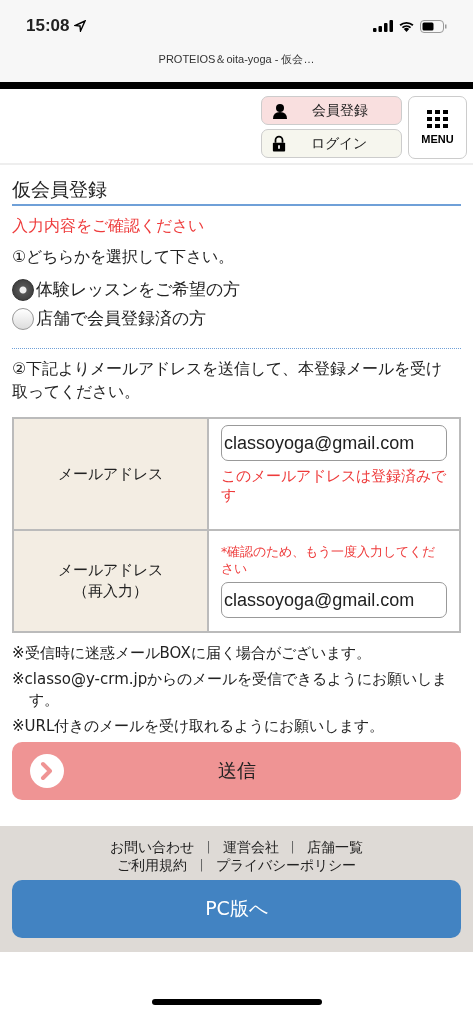 The image size is (473, 1024). What do you see at coordinates (228, 380) in the screenshot?
I see `instruction-text: ②下記よりメールアドレスを送信して、本登録メールを受け取ってください。` at bounding box center [228, 380].